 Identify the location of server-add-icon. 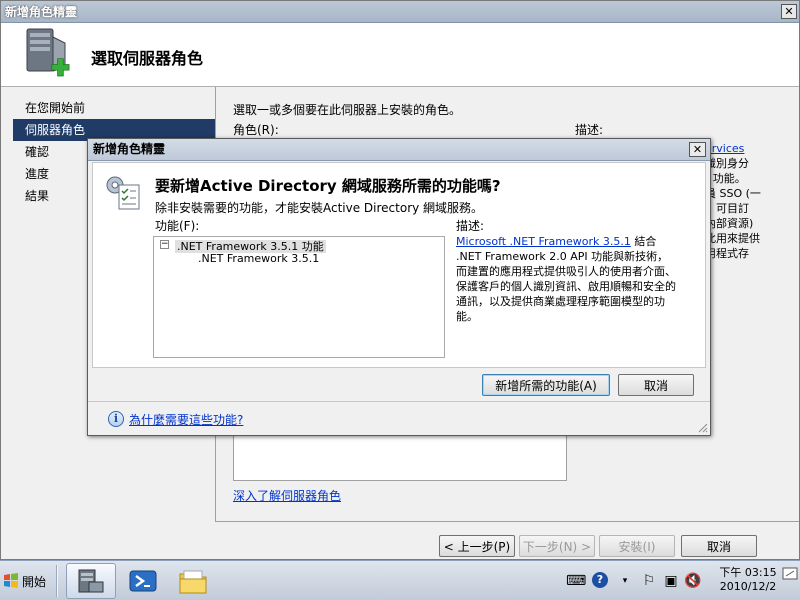
(48, 52).